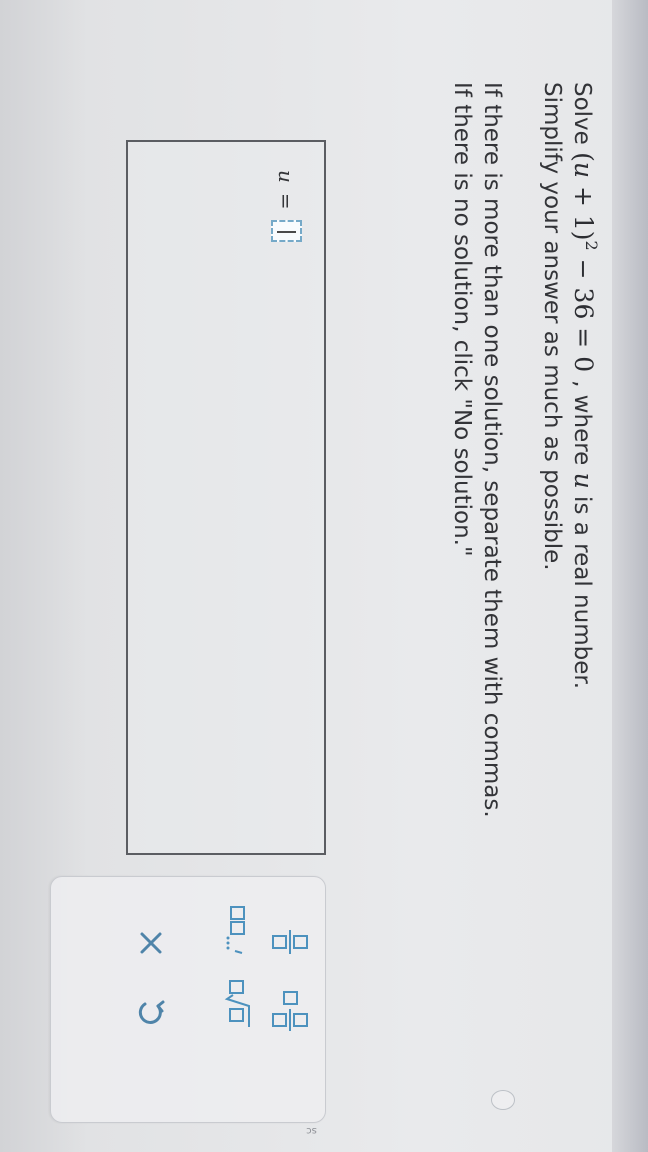  Describe the element at coordinates (583, 157) in the screenshot. I see `equation-open-paren: (` at that location.